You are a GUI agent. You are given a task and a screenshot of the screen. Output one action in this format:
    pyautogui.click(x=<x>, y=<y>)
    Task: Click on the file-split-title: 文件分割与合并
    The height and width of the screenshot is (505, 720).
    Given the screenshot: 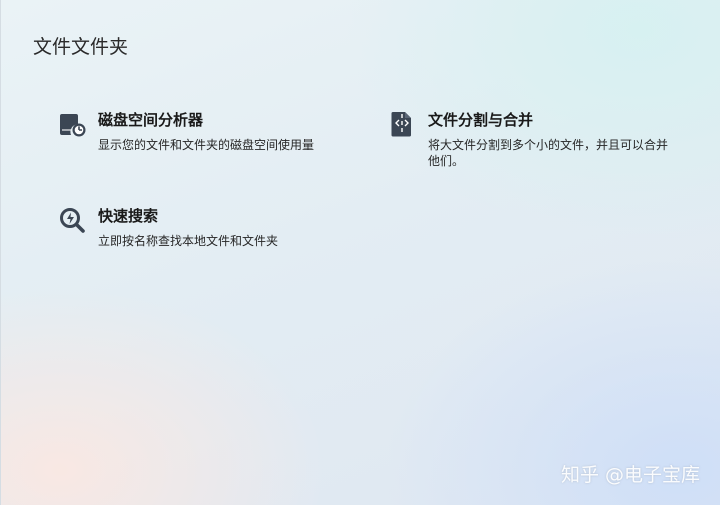 What is the action you would take?
    pyautogui.click(x=481, y=120)
    